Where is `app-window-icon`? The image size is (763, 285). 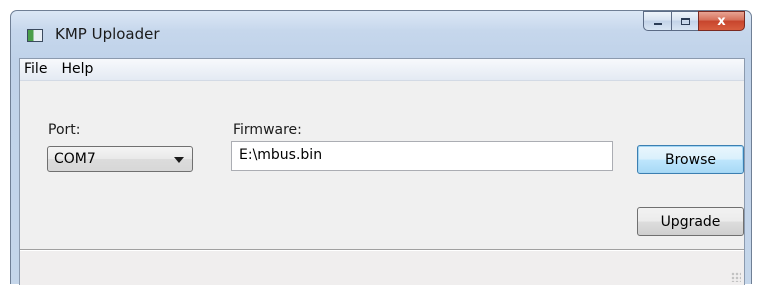 app-window-icon is located at coordinates (35, 35).